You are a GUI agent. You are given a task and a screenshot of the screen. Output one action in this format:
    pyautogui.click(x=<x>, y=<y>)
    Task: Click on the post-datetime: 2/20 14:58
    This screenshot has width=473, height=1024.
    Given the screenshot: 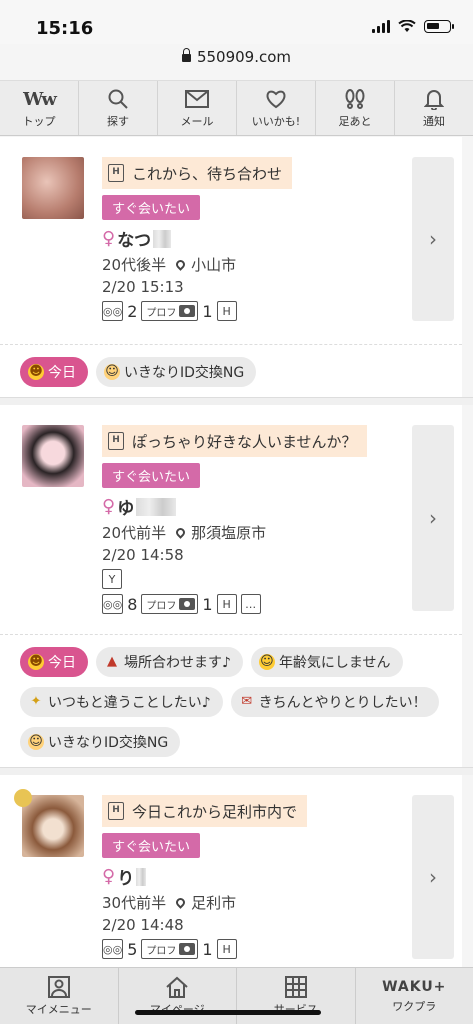 What is the action you would take?
    pyautogui.click(x=143, y=555)
    